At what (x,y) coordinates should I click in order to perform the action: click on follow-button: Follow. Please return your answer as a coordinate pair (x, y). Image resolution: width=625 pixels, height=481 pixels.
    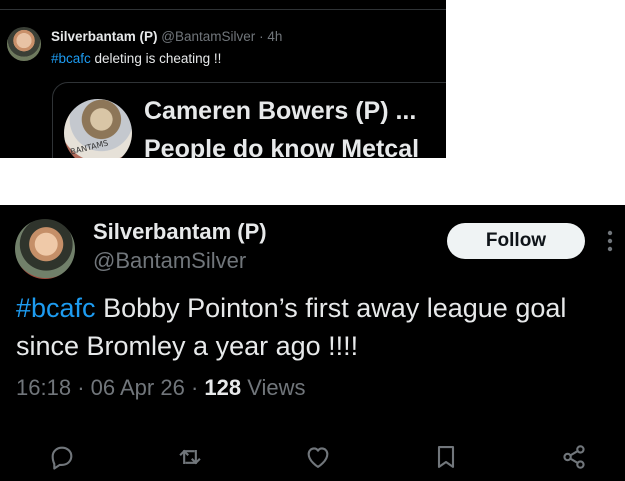
    Looking at the image, I should click on (516, 241).